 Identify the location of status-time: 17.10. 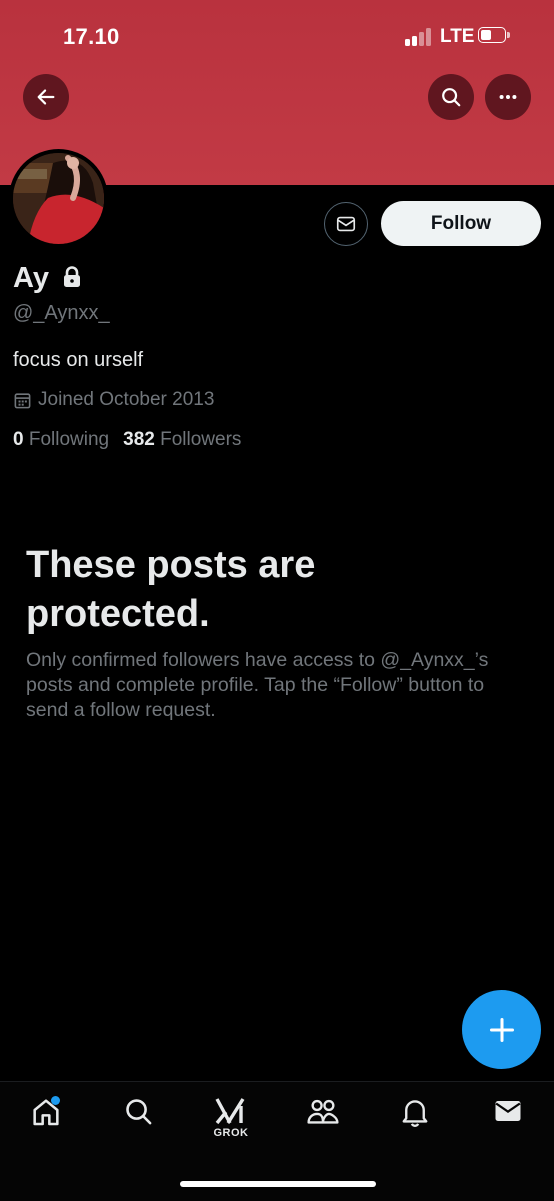
(91, 36).